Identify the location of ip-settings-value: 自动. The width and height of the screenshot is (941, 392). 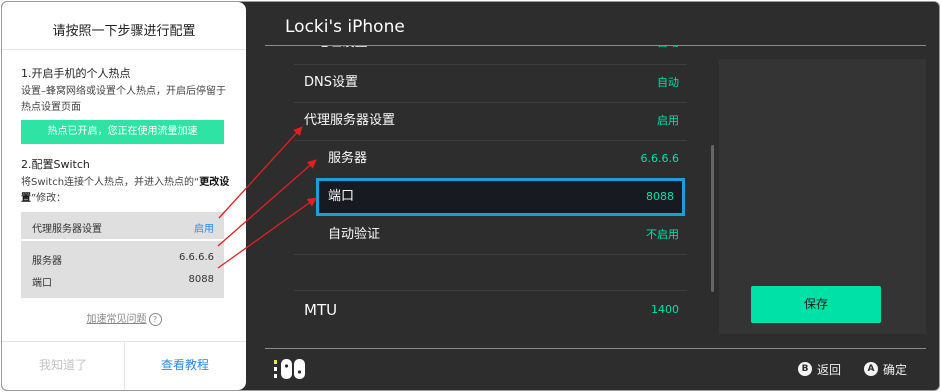
(668, 52).